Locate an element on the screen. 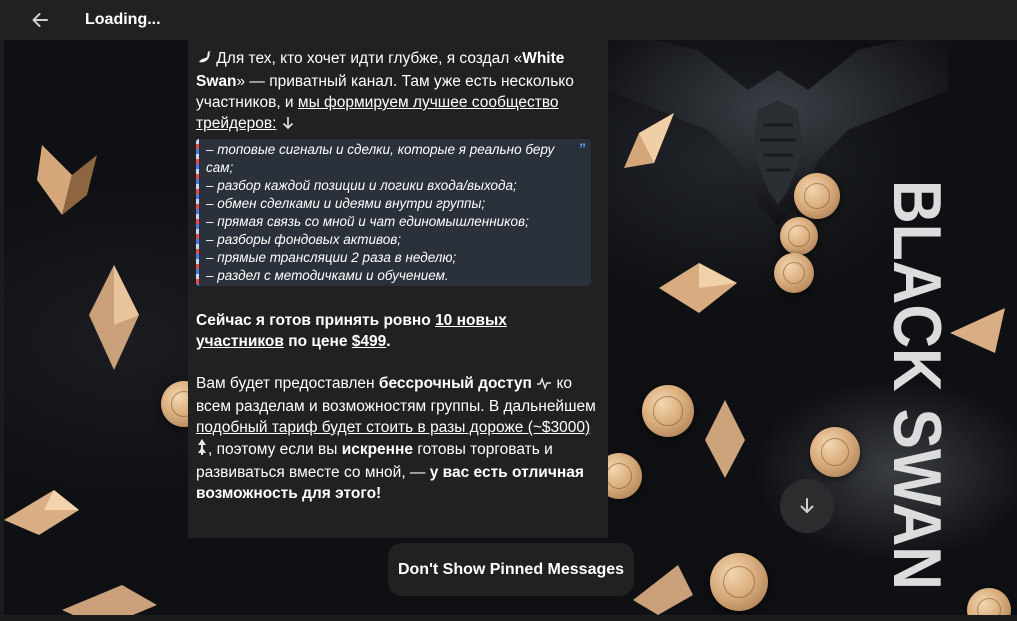 The image size is (1017, 621). sincerely-text: искренне is located at coordinates (377, 449).